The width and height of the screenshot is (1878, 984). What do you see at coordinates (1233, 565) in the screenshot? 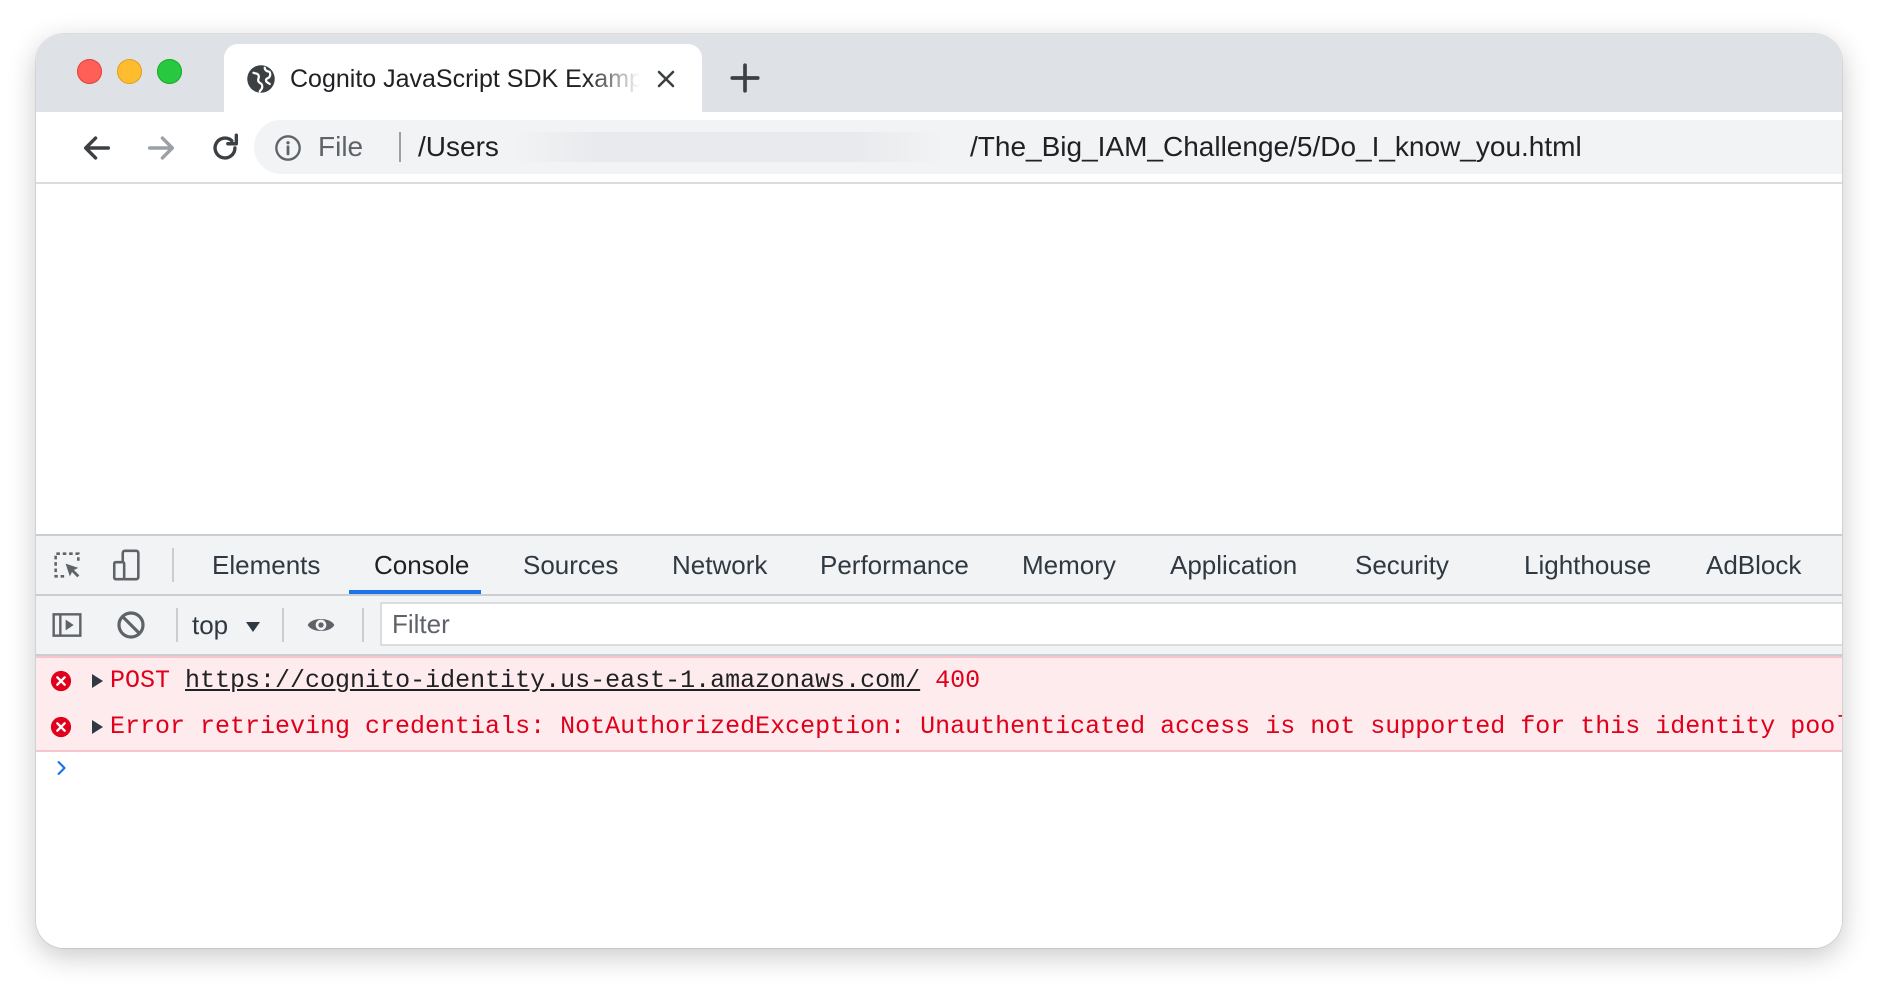
I see `tab-application: Application` at bounding box center [1233, 565].